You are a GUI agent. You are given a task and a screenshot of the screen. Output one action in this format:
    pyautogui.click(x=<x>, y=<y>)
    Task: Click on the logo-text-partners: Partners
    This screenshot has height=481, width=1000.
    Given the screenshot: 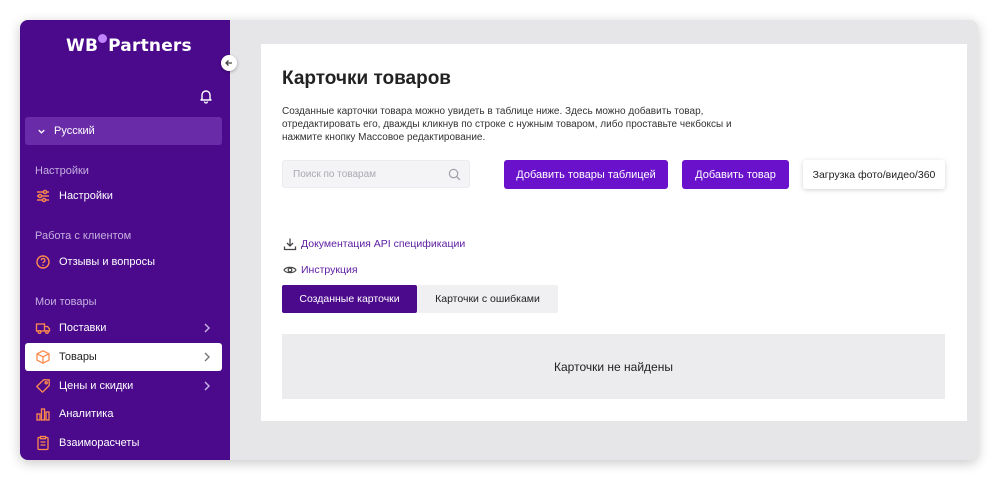 What is the action you would take?
    pyautogui.click(x=150, y=46)
    